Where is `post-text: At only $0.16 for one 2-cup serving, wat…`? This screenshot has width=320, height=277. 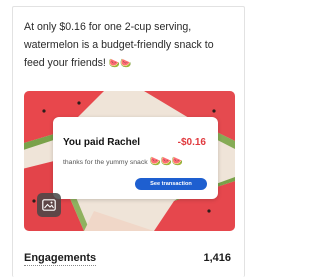
post-text: At only $0.16 for one 2-cup serving, wat… is located at coordinates (124, 45).